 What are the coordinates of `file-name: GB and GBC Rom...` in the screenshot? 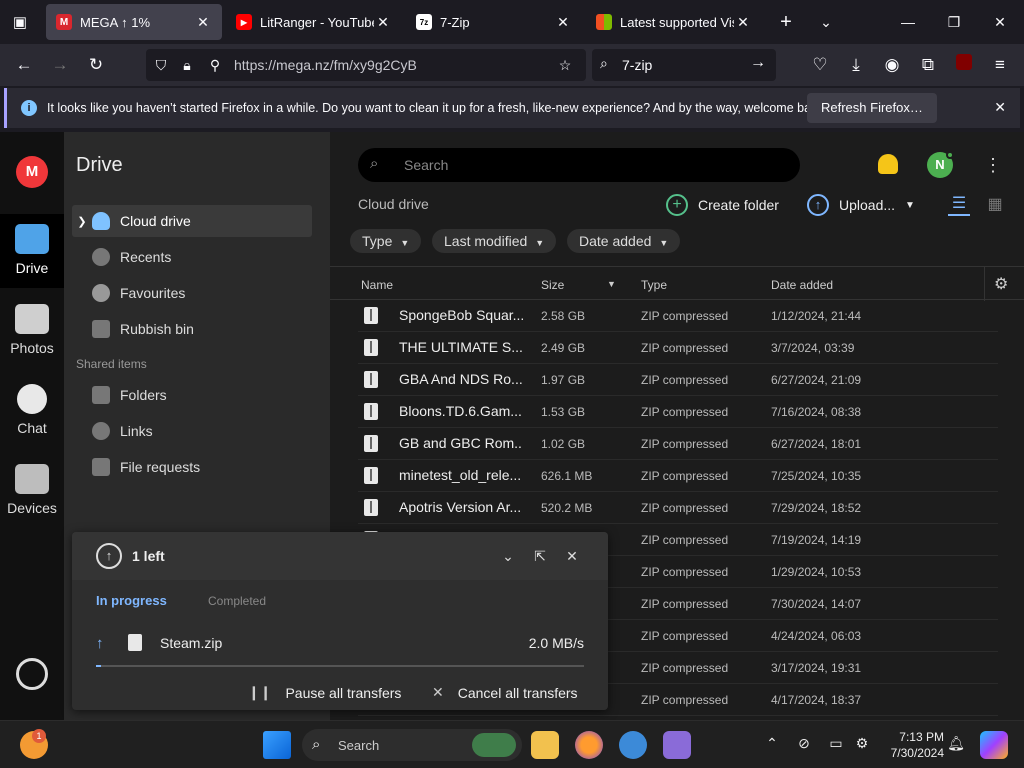 It's located at (461, 443).